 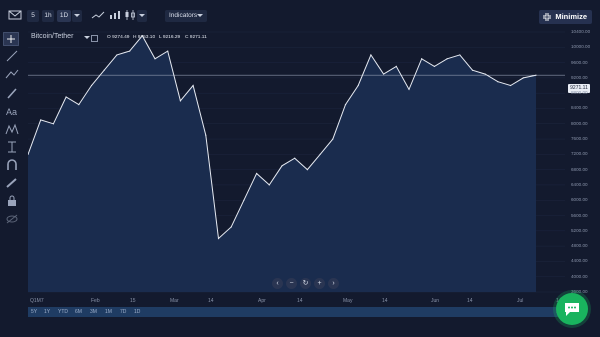 I want to click on range-1m: 1M, so click(x=108, y=312).